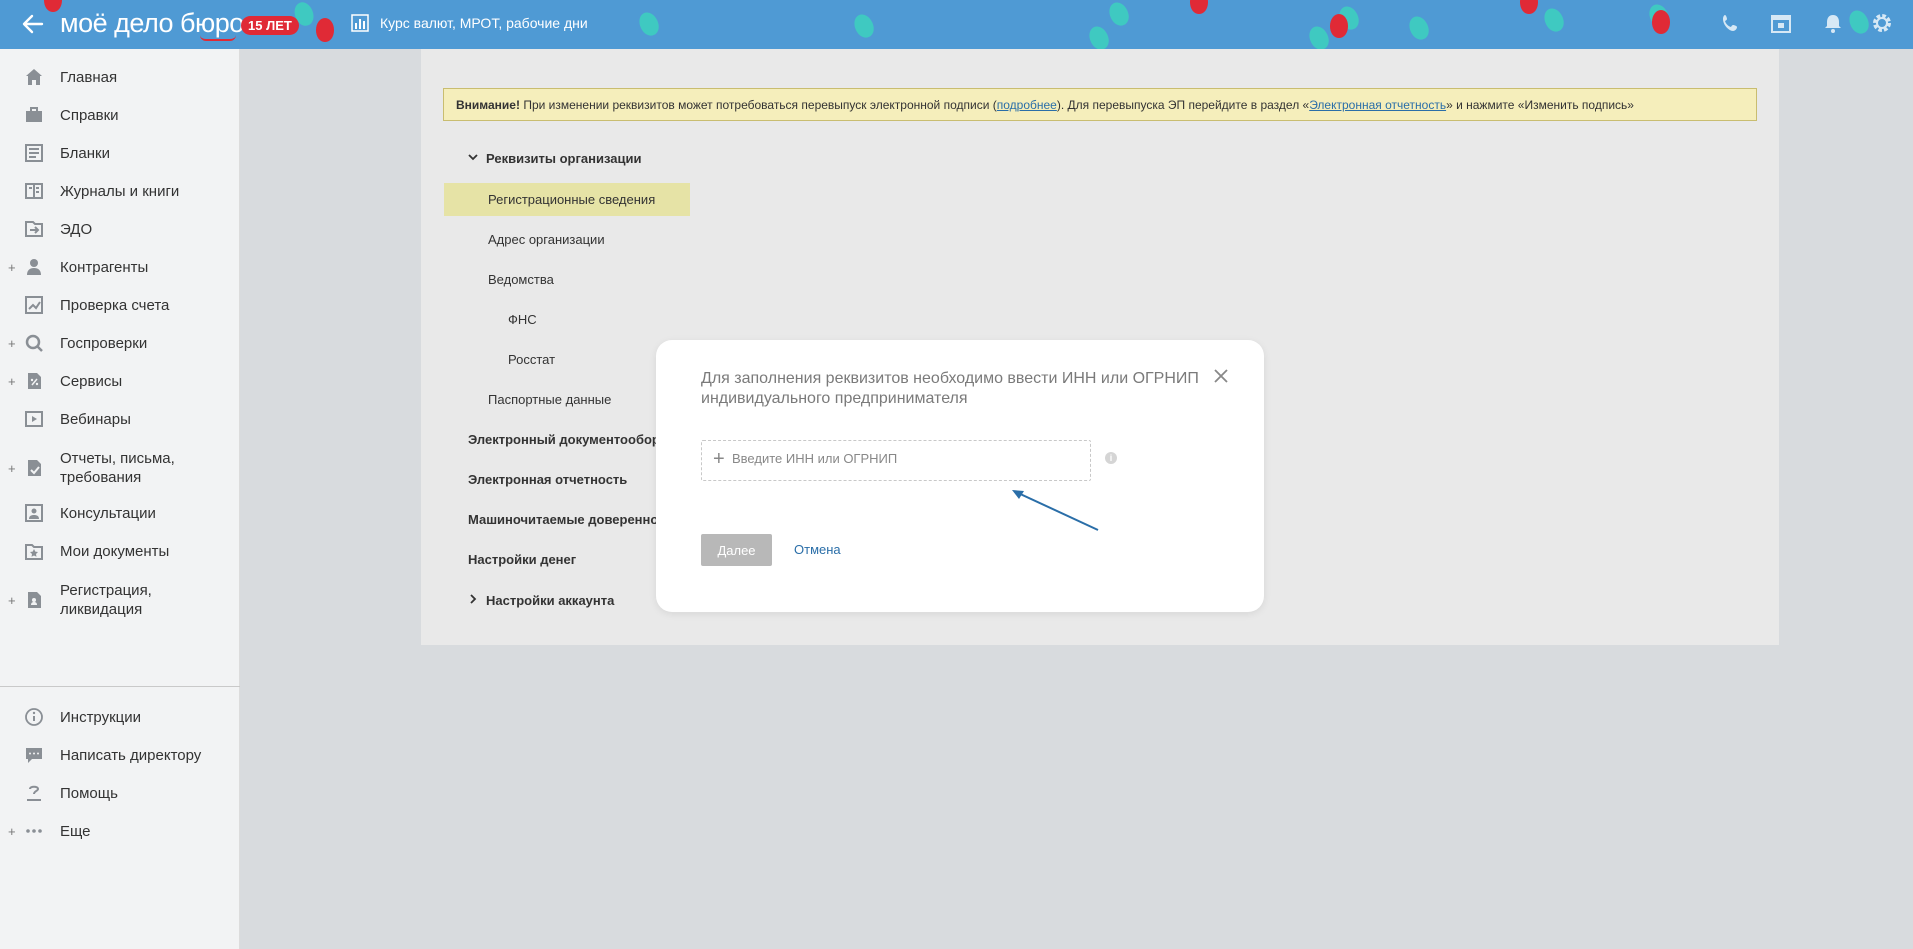 Image resolution: width=1913 pixels, height=949 pixels. What do you see at coordinates (484, 23) in the screenshot?
I see `currency-rates-link: Курс валют, МРОТ, рабочие дни` at bounding box center [484, 23].